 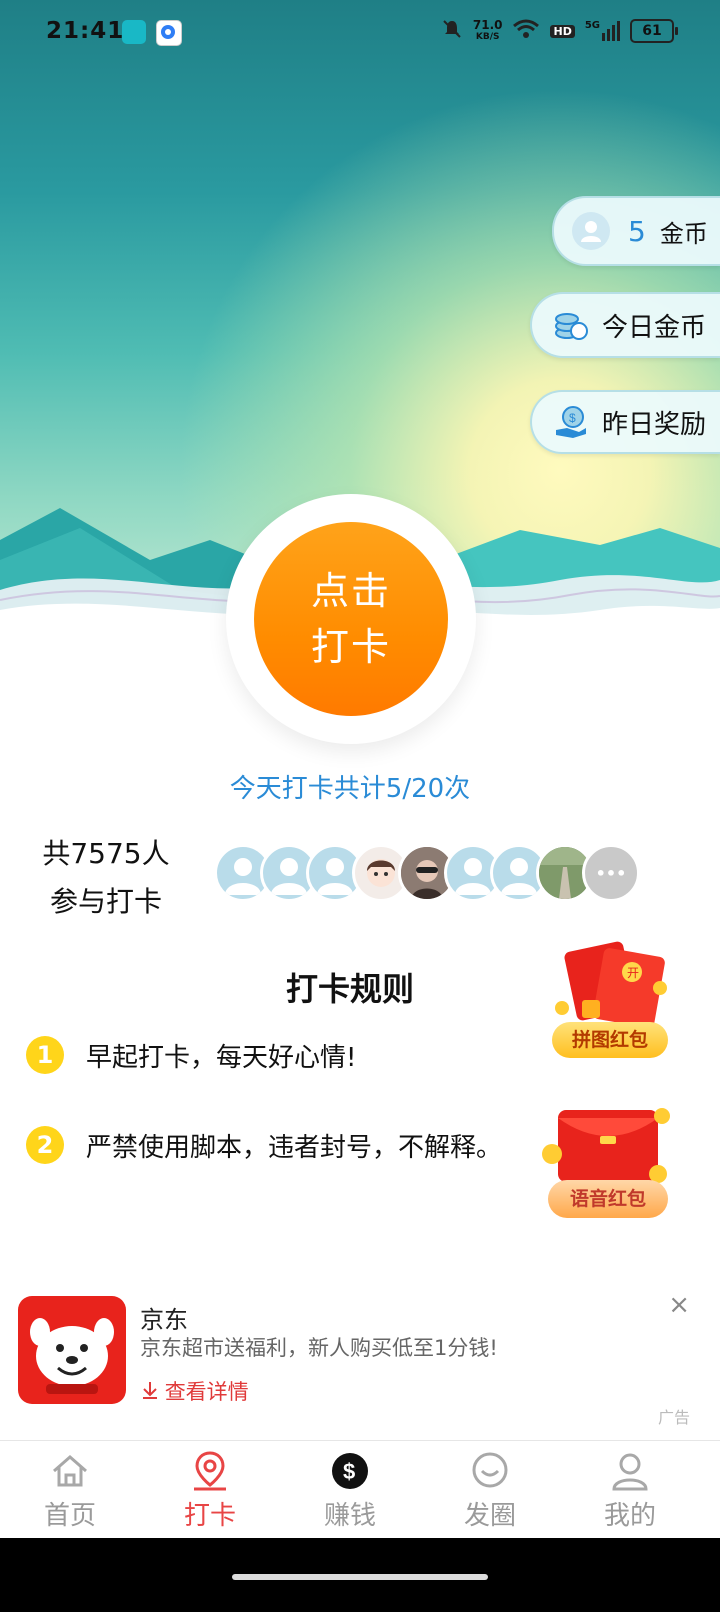 I want to click on network-speed: 71.0 KB/S, so click(x=487, y=30).